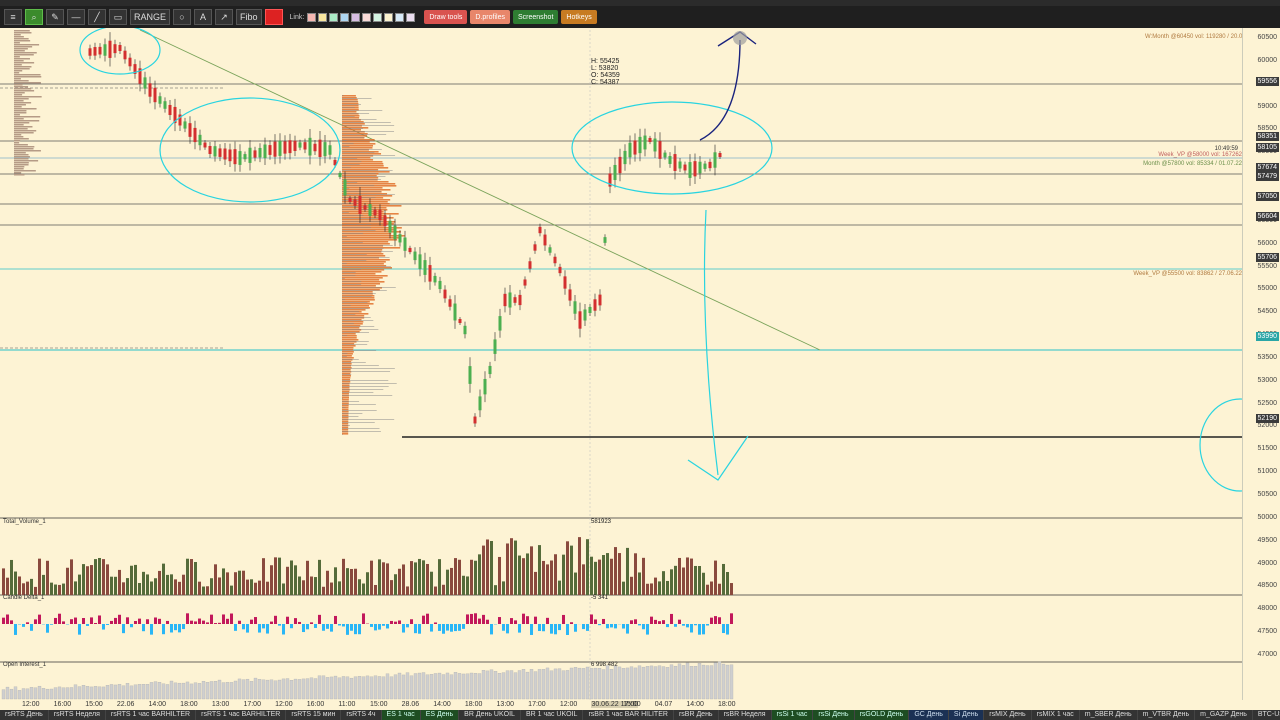 This screenshot has height=720, width=1280. What do you see at coordinates (118, 17) in the screenshot?
I see `rectangle-icon: ▭` at bounding box center [118, 17].